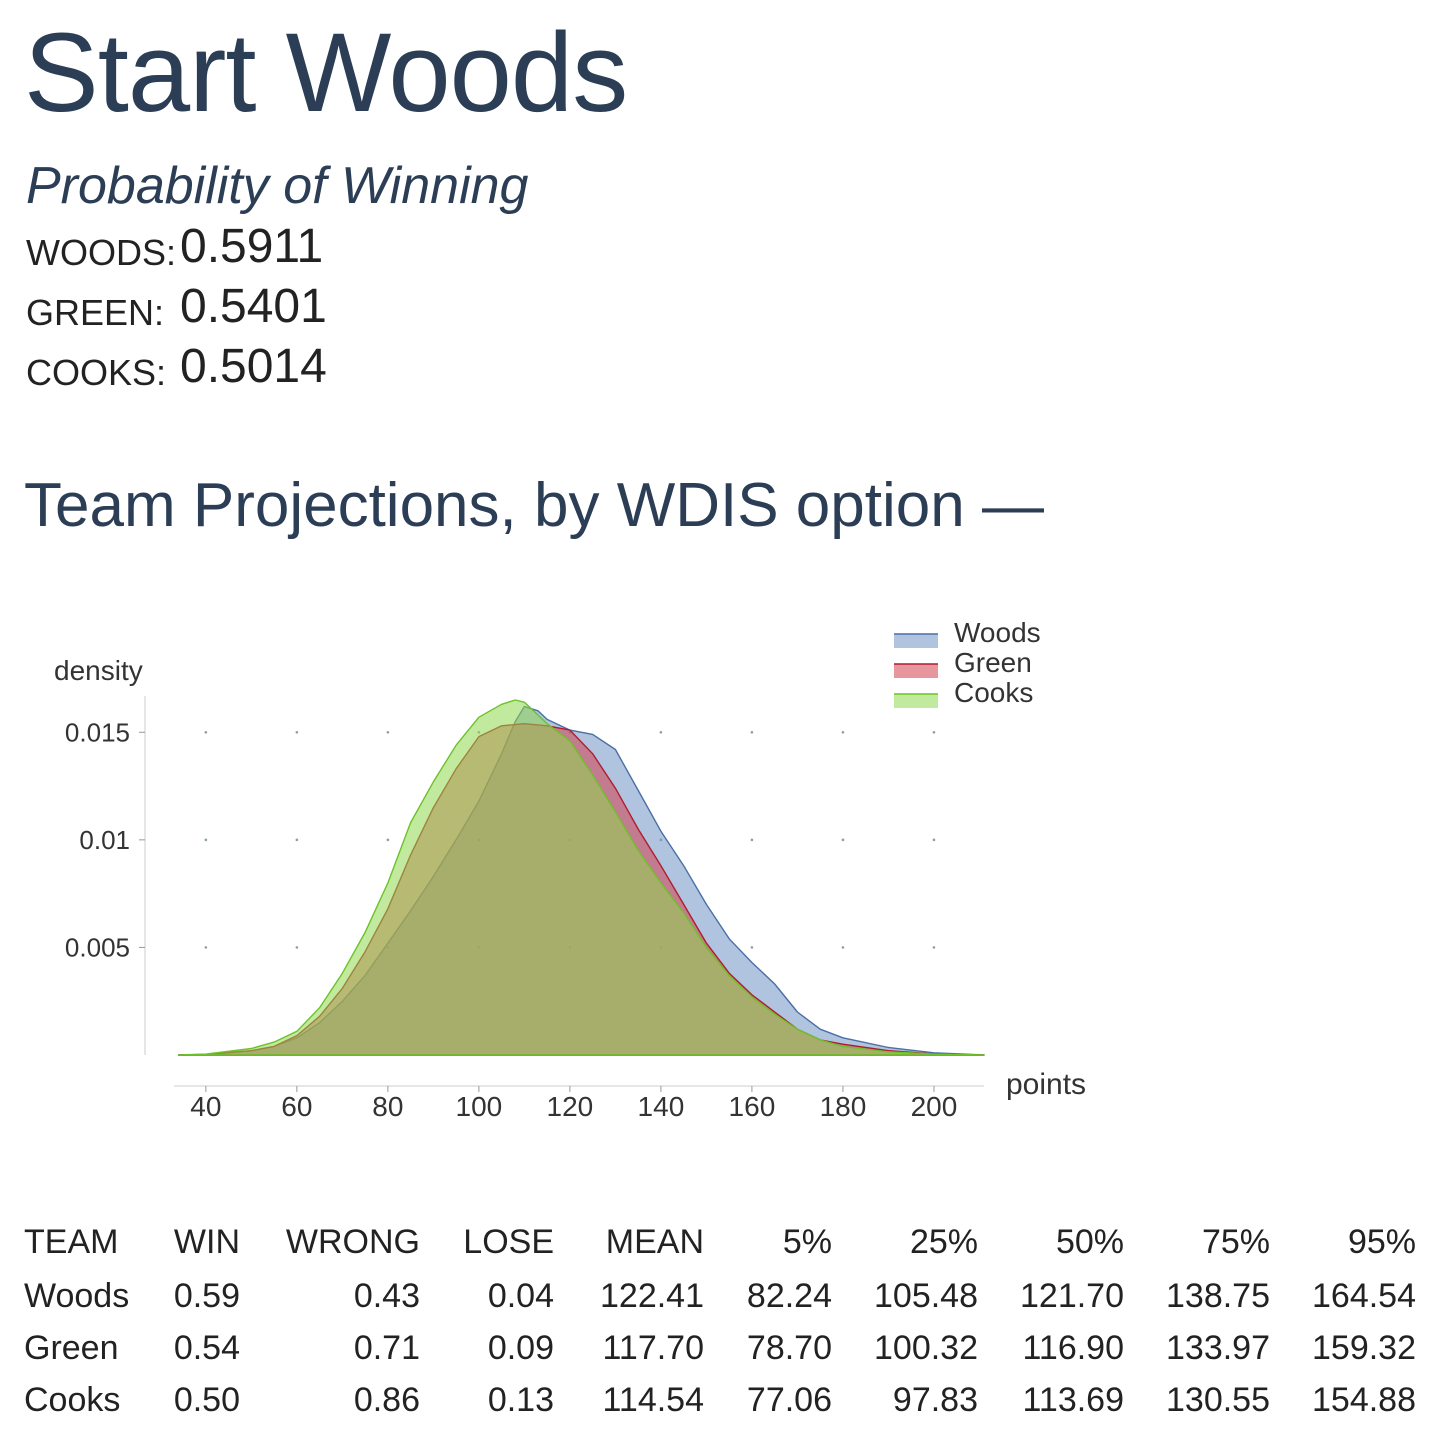 The image size is (1430, 1430). I want to click on probability-row-green: Green: 0.5401, so click(226, 304).